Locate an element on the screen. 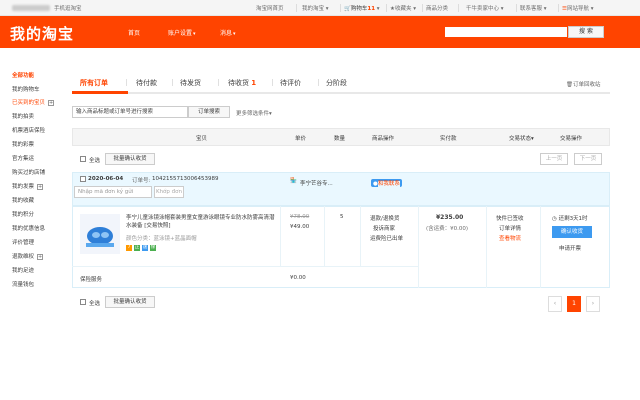 The height and width of the screenshot is (400, 640). quantity: 5 is located at coordinates (342, 217).